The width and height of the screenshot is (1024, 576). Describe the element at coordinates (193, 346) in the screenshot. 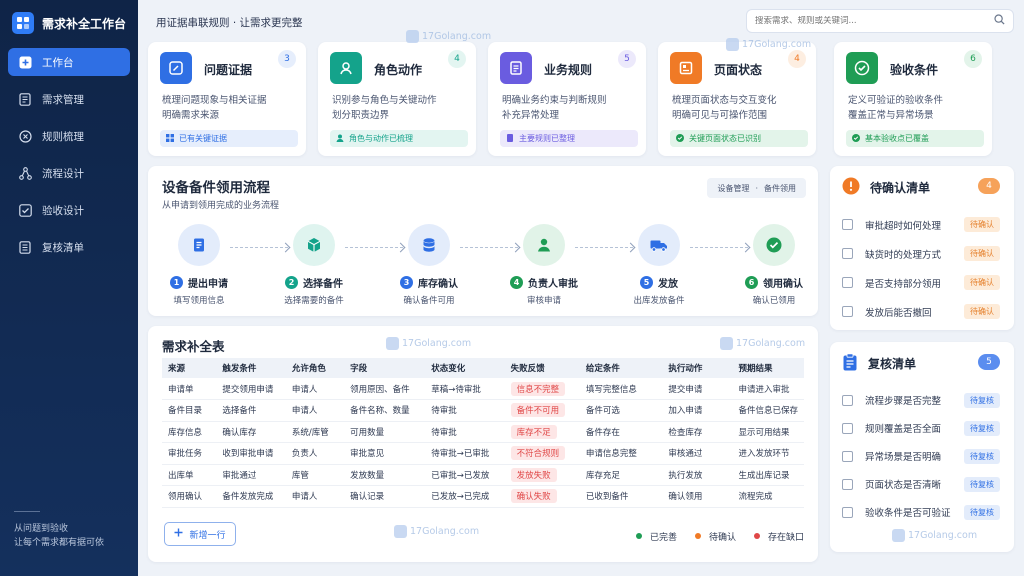

I see `table-title: 需求补全表` at that location.